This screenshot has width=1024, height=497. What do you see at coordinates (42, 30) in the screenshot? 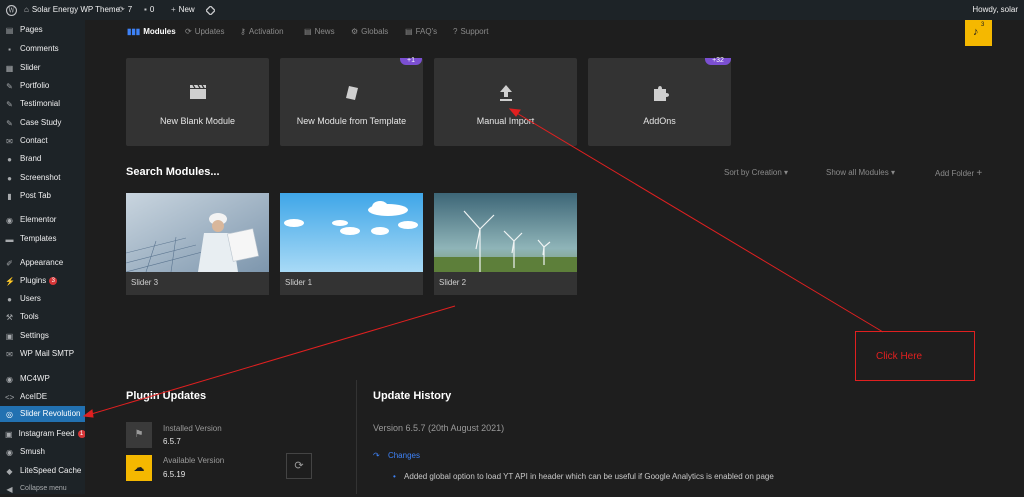
I see `sidebar-item-pages: ▤ Pages` at bounding box center [42, 30].